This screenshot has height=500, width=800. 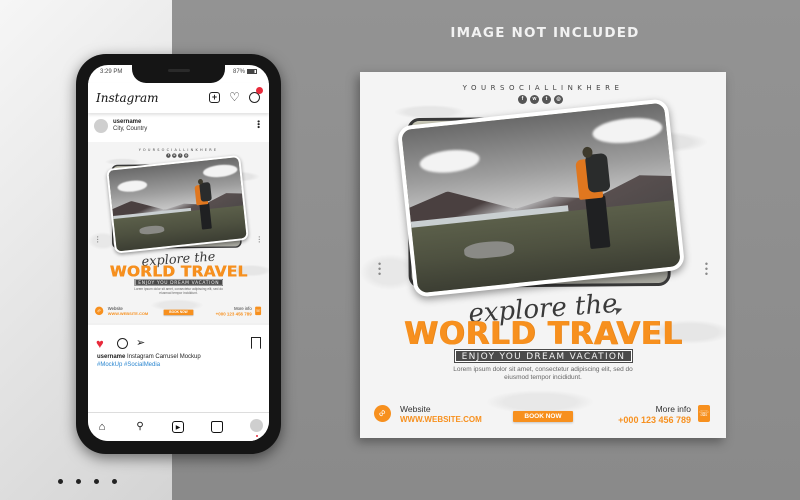 What do you see at coordinates (178, 98) in the screenshot?
I see `instagram-top-bar: Instagram + ♡` at bounding box center [178, 98].